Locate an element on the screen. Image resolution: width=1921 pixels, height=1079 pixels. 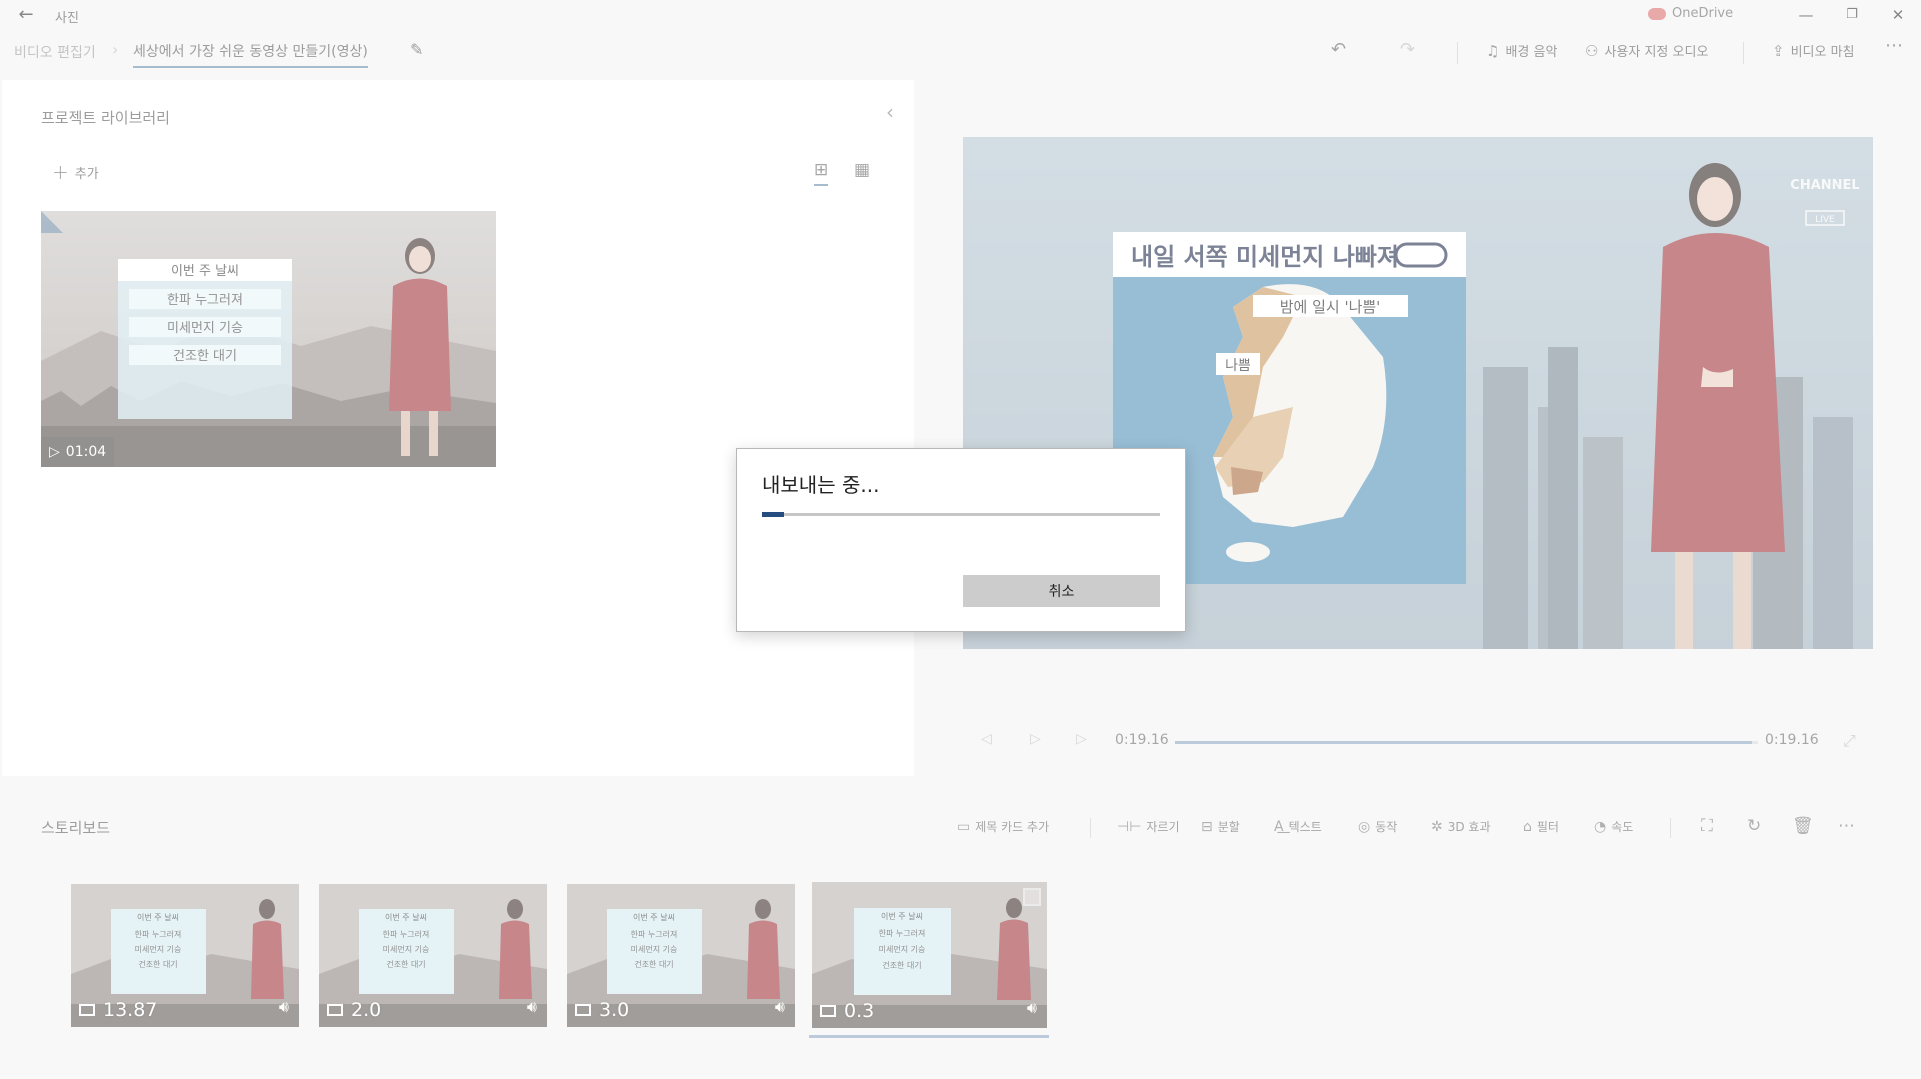
person-audio-icon: ⚇ is located at coordinates (1592, 50).